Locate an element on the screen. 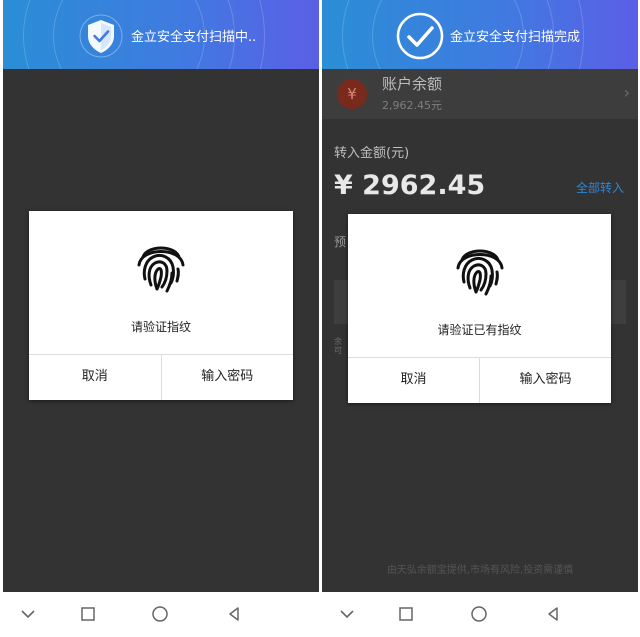  system-navigation-bar is located at coordinates (320, 614).